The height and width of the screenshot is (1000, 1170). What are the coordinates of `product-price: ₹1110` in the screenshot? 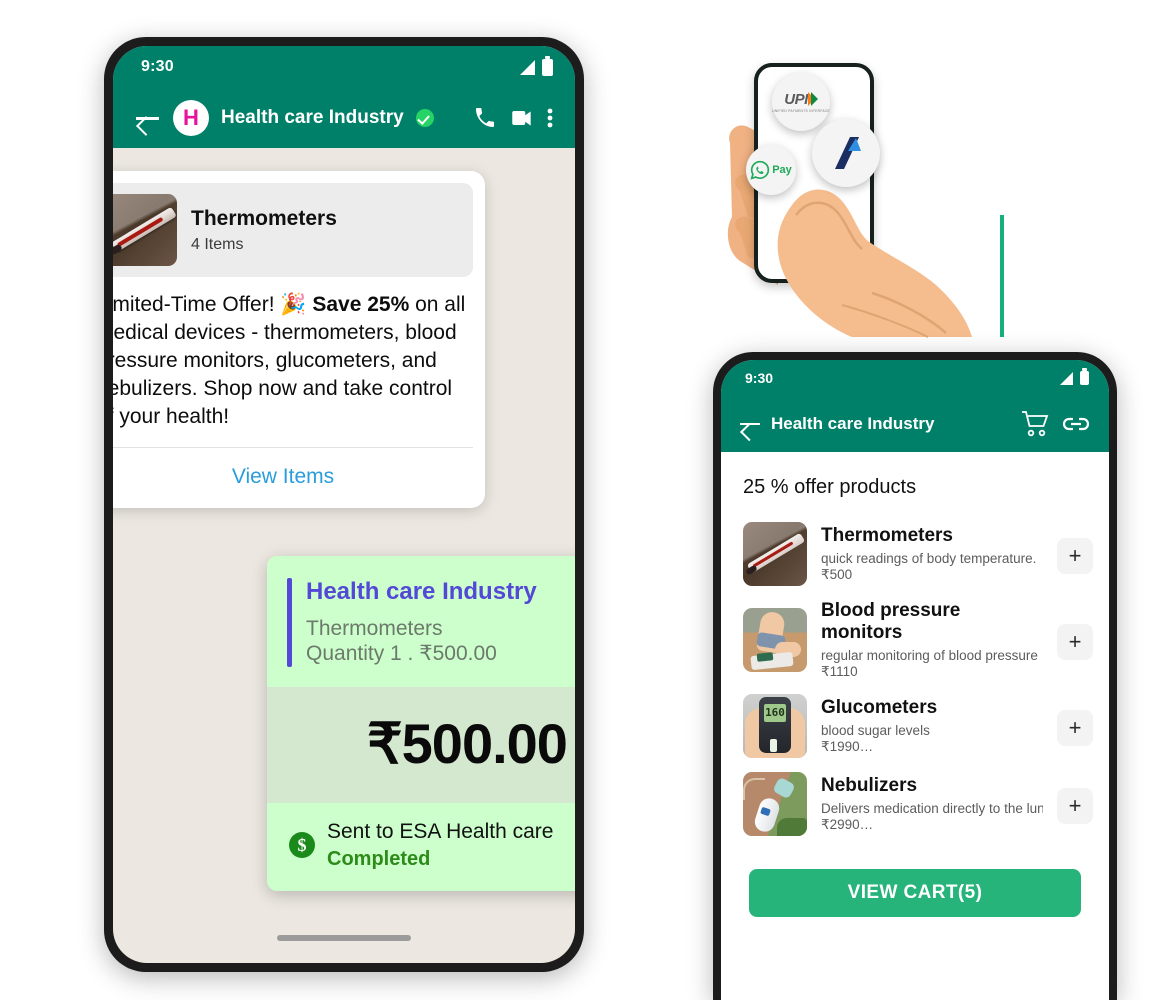 It's located at (839, 671).